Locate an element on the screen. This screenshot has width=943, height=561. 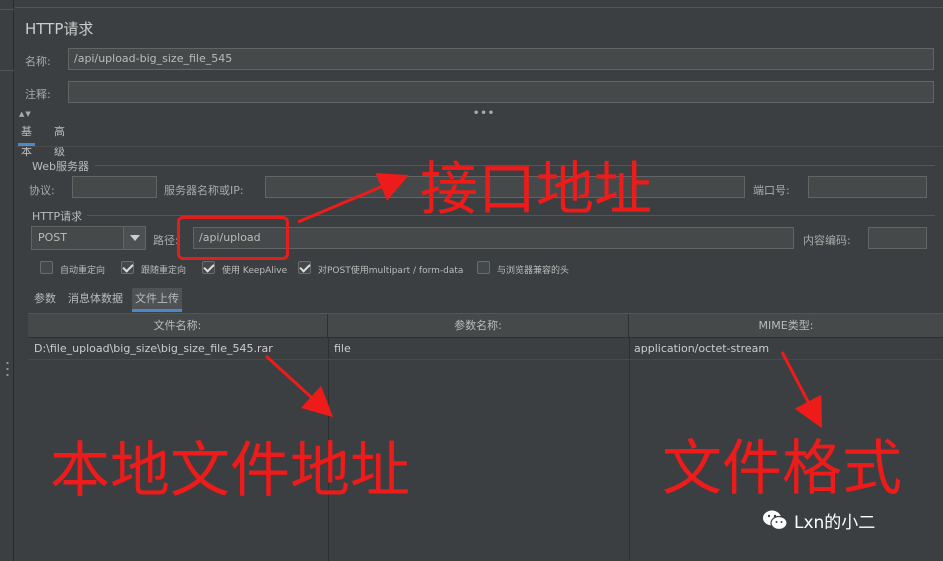
collapse-arrows-icon: ▲▼ is located at coordinates (25, 114).